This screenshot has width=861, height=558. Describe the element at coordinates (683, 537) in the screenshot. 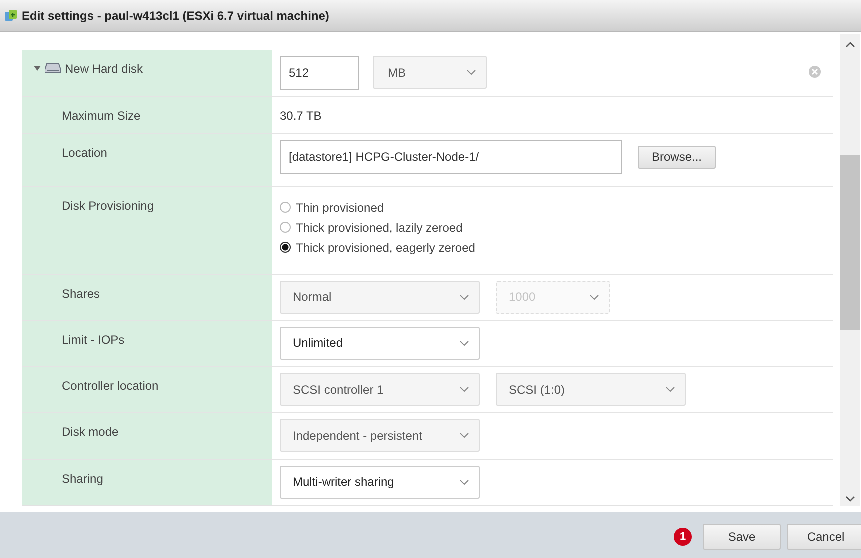

I see `error-count-badge: 1` at that location.